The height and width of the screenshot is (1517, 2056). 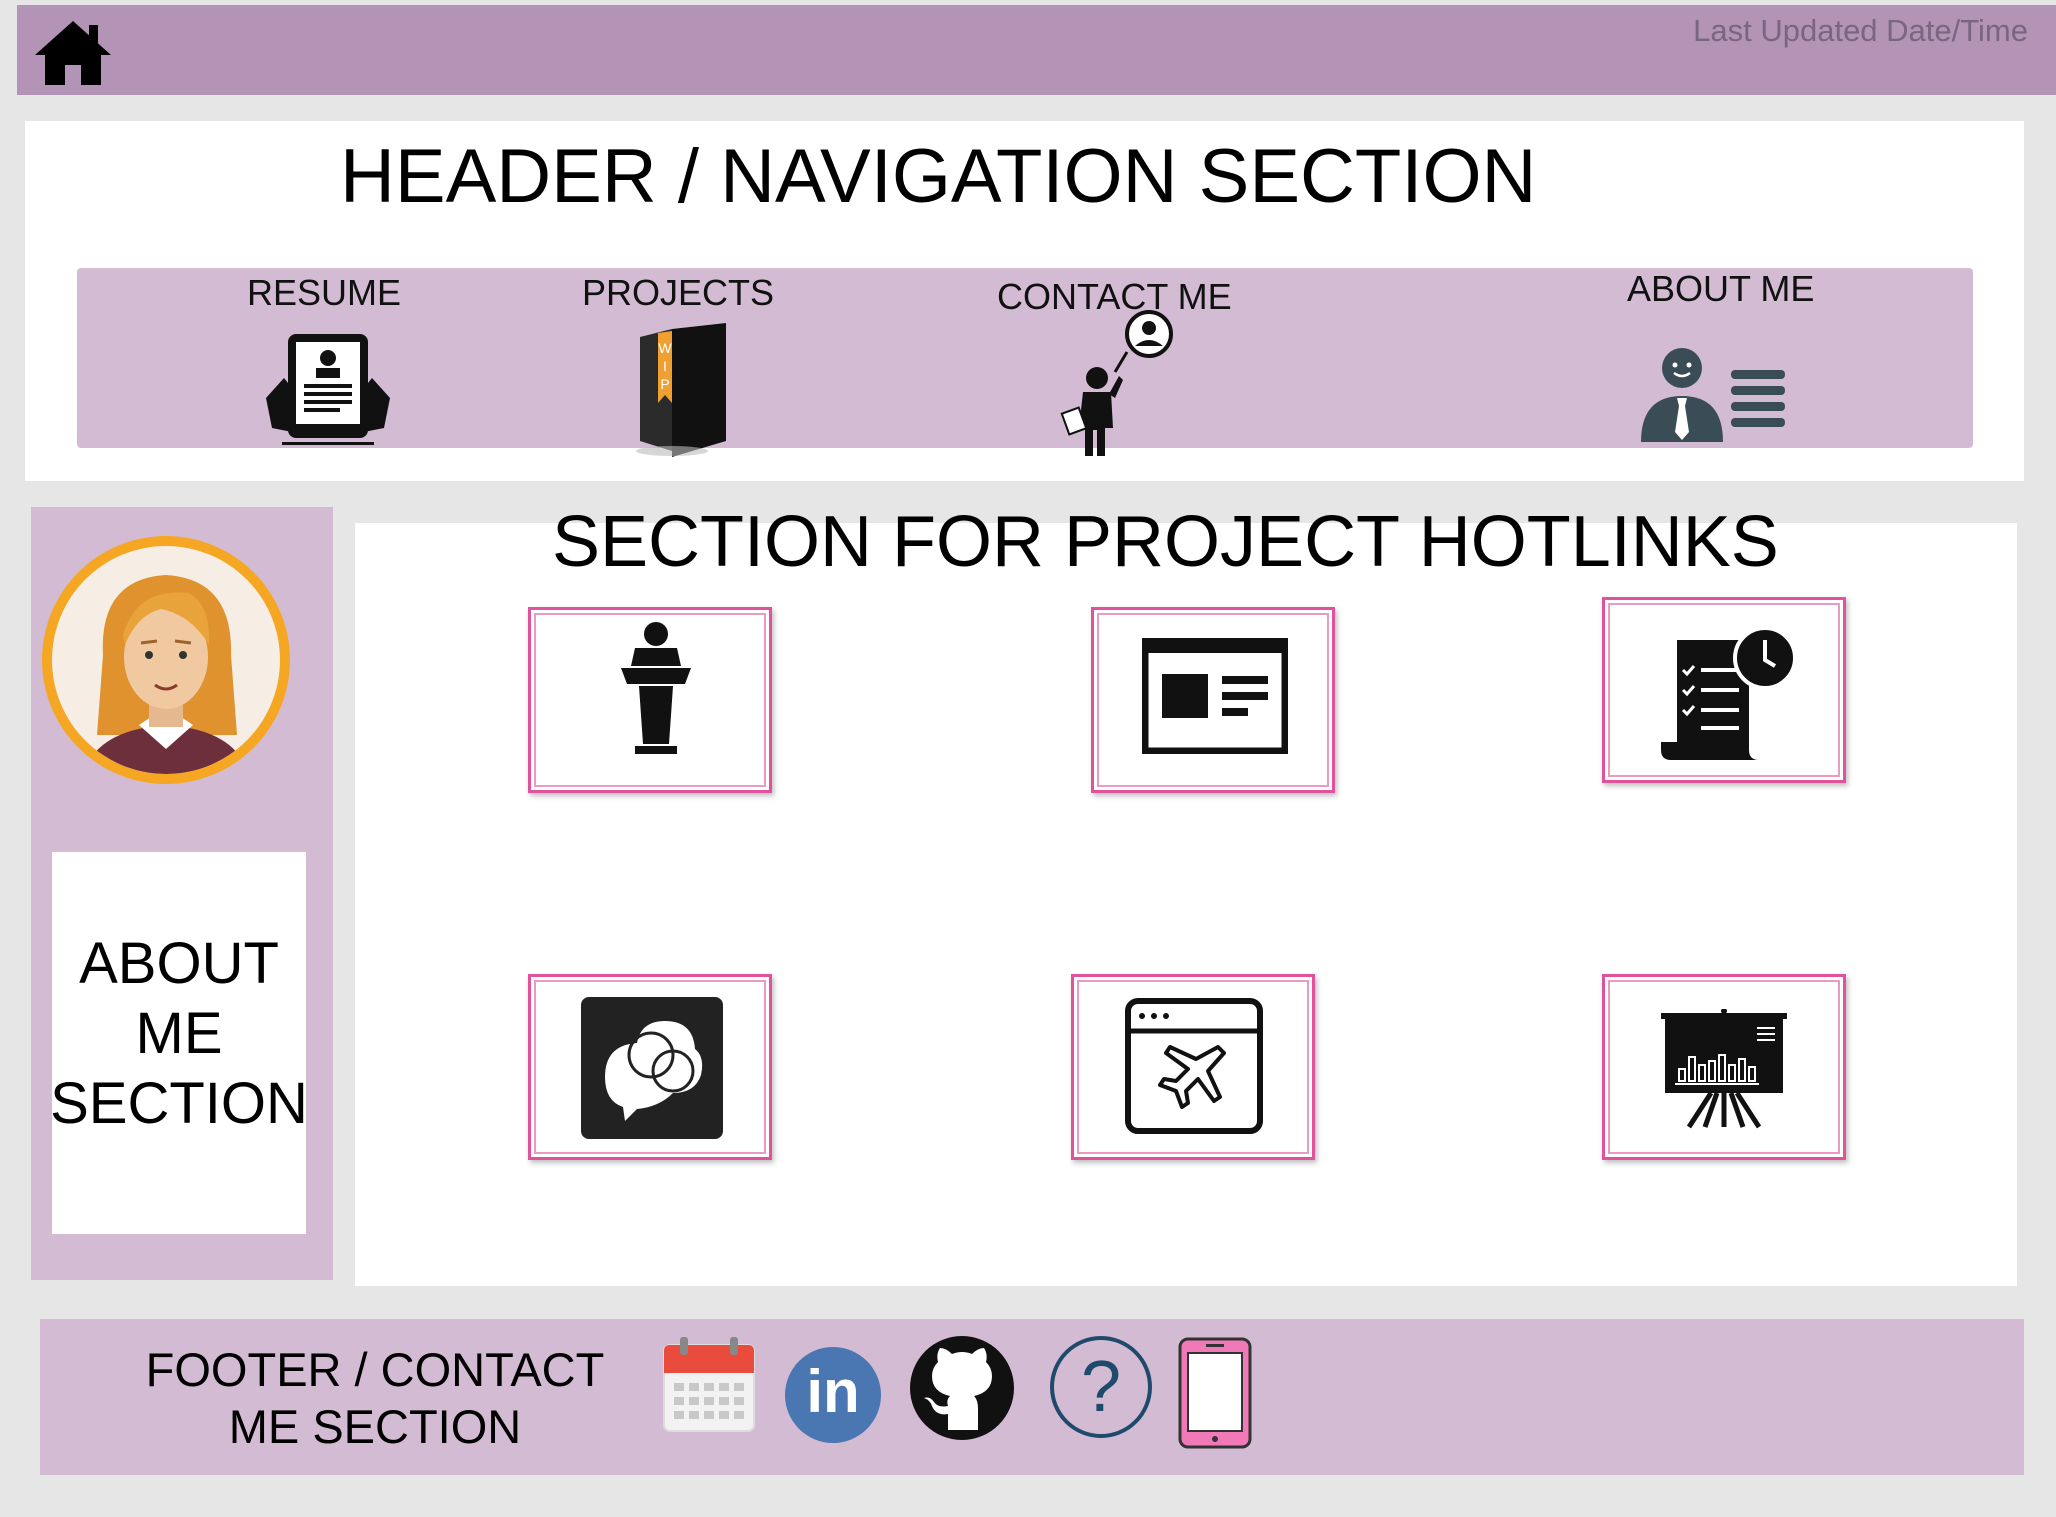 What do you see at coordinates (678, 292) in the screenshot?
I see `nav-label-projects: PROJECTS` at bounding box center [678, 292].